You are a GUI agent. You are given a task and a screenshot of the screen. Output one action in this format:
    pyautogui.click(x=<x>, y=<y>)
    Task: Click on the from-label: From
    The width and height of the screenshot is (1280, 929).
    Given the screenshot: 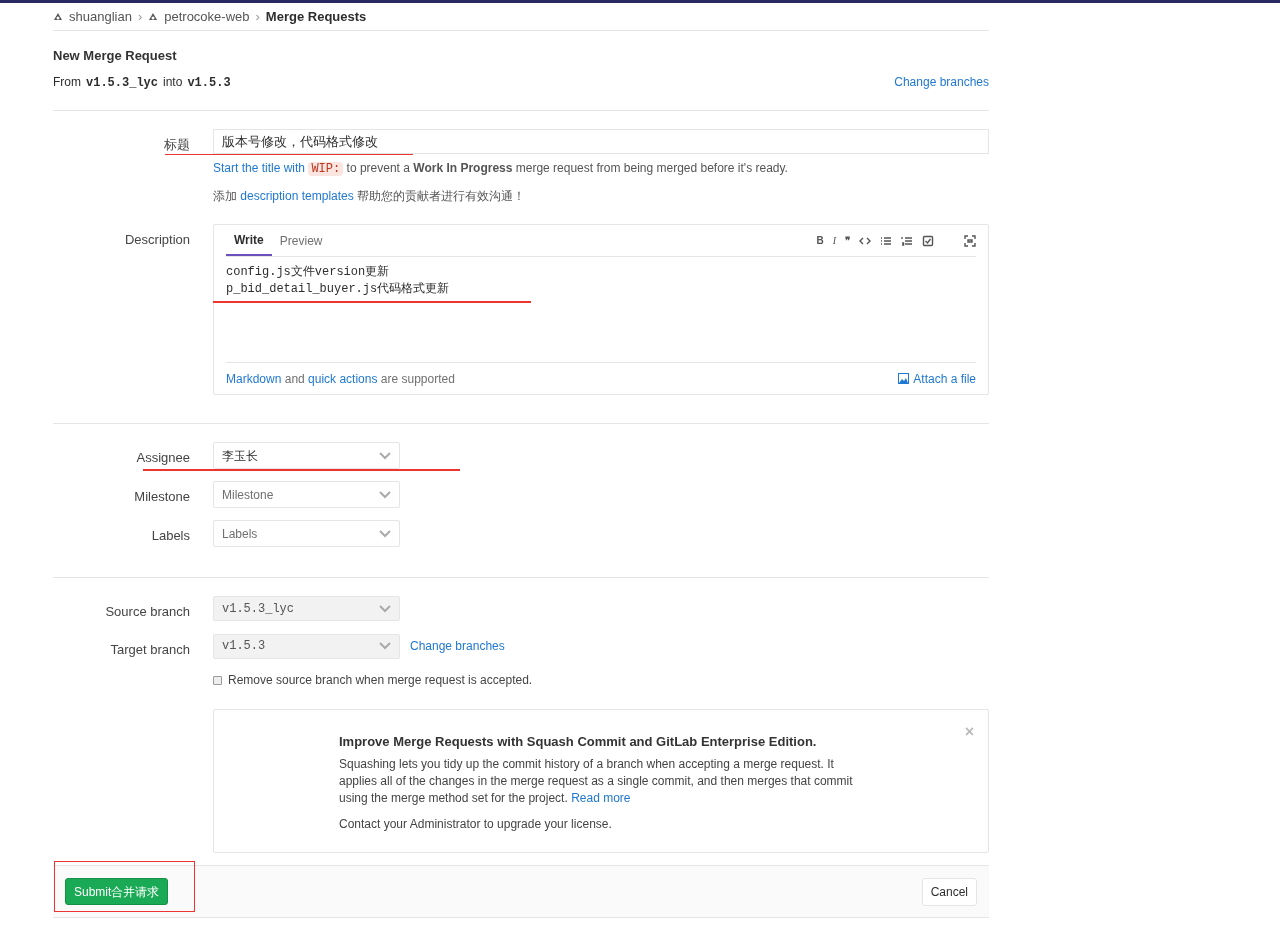 What is the action you would take?
    pyautogui.click(x=67, y=82)
    